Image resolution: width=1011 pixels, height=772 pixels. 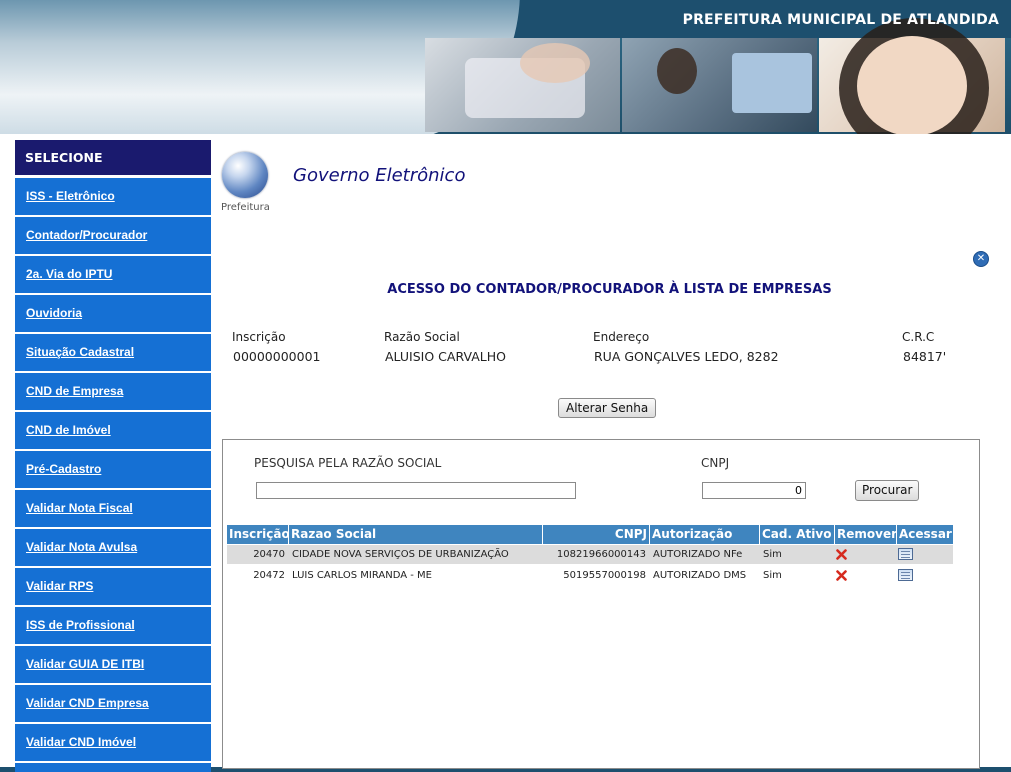 What do you see at coordinates (348, 463) in the screenshot?
I see `razao-search-label: PESQUISA PELA RAZÃO SOCIAL` at bounding box center [348, 463].